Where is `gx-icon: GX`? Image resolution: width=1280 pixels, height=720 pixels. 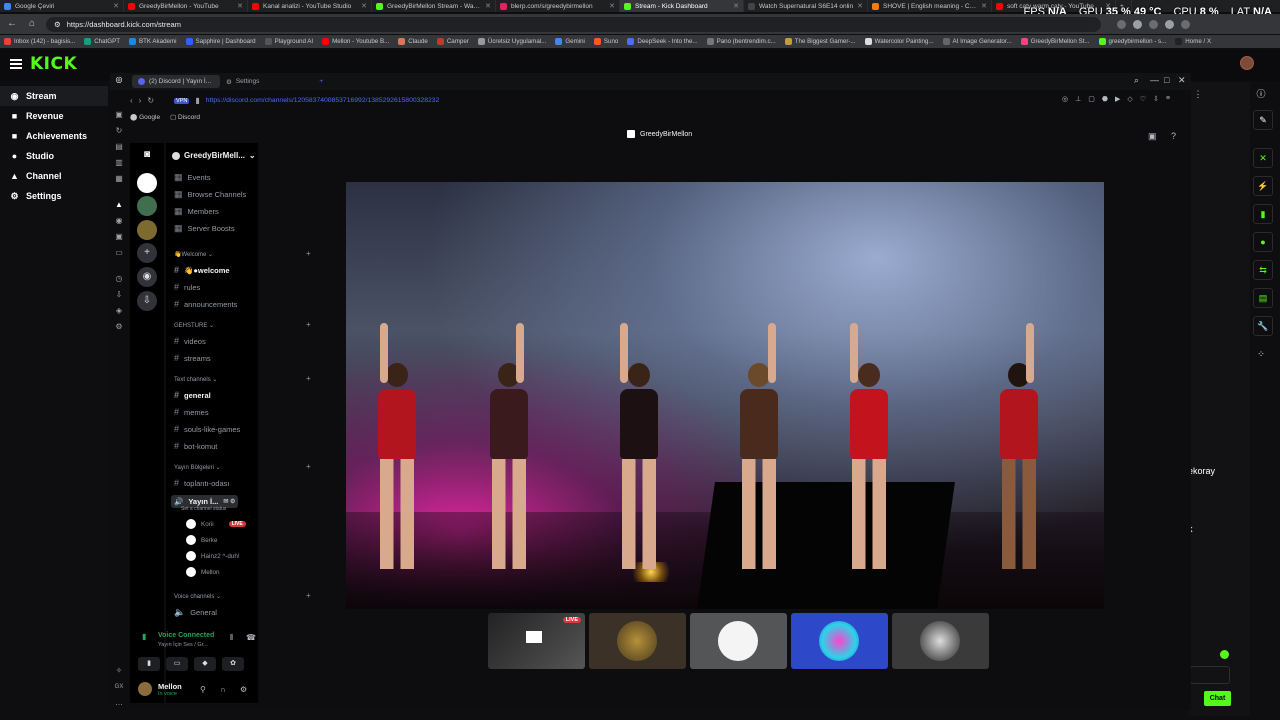 gx-icon: GX is located at coordinates (119, 687).